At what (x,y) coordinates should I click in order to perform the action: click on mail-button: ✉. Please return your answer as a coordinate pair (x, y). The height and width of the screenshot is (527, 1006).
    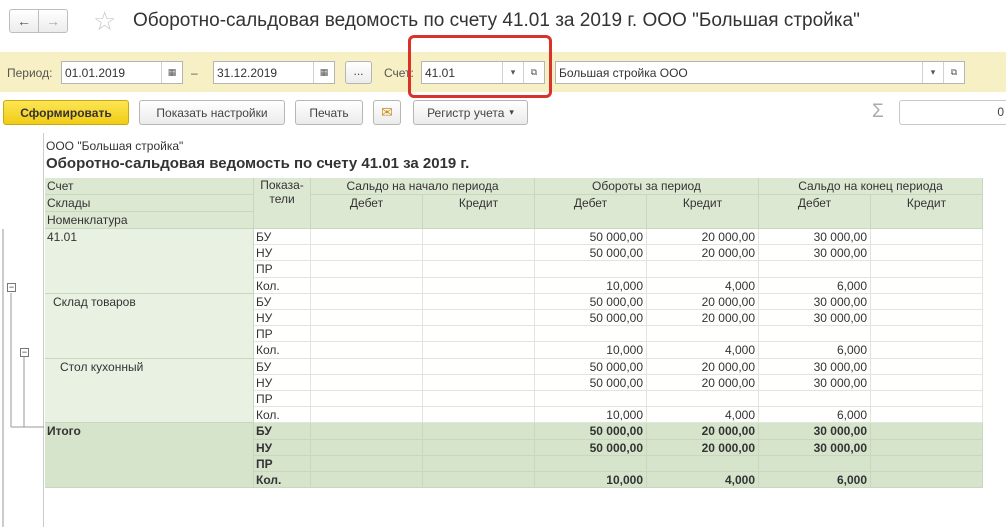
    Looking at the image, I should click on (387, 112).